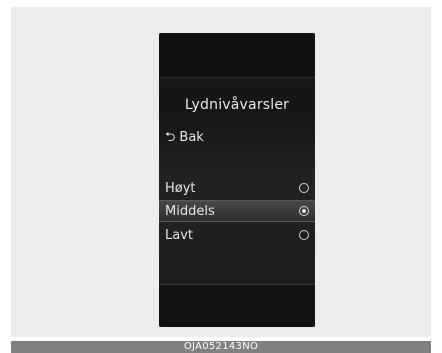 This screenshot has height=353, width=442. What do you see at coordinates (237, 211) in the screenshot?
I see `option-middels: Middels` at bounding box center [237, 211].